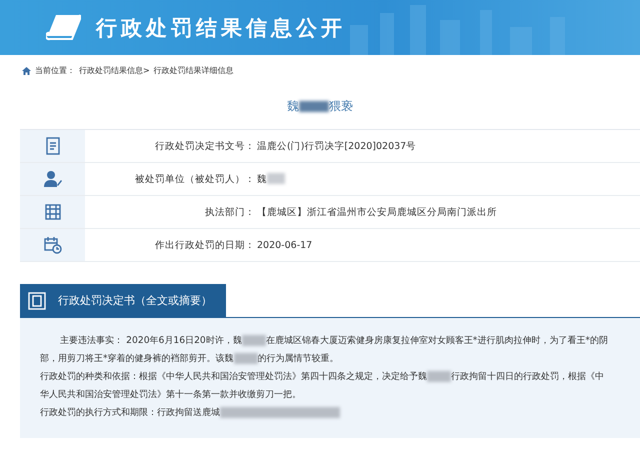 This screenshot has height=453, width=640. I want to click on field-value: 2020-06-17, so click(285, 245).